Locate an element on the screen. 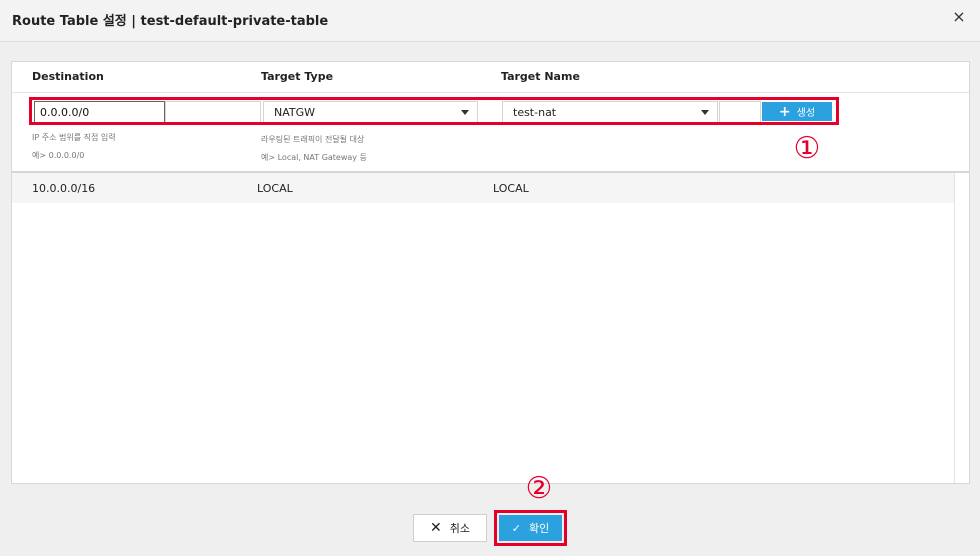  target-name-select: test-nat is located at coordinates (610, 112).